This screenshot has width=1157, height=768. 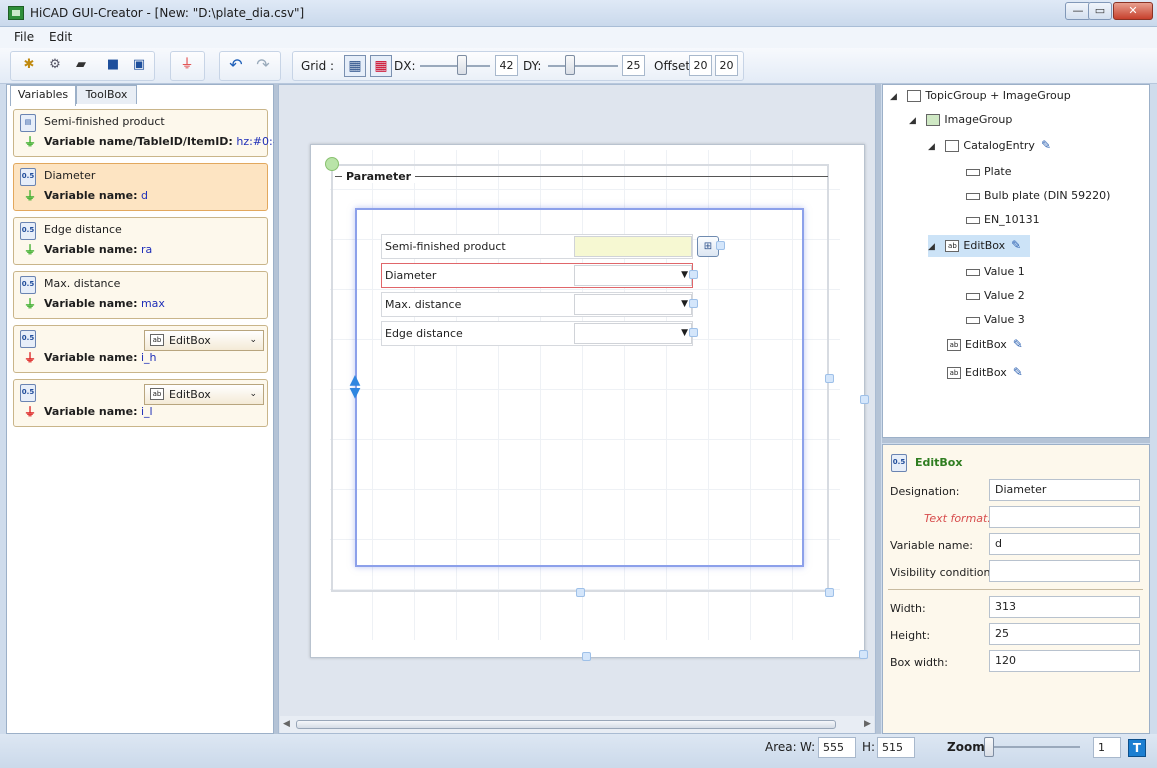 What do you see at coordinates (973, 196) in the screenshot?
I see `item-icon` at bounding box center [973, 196].